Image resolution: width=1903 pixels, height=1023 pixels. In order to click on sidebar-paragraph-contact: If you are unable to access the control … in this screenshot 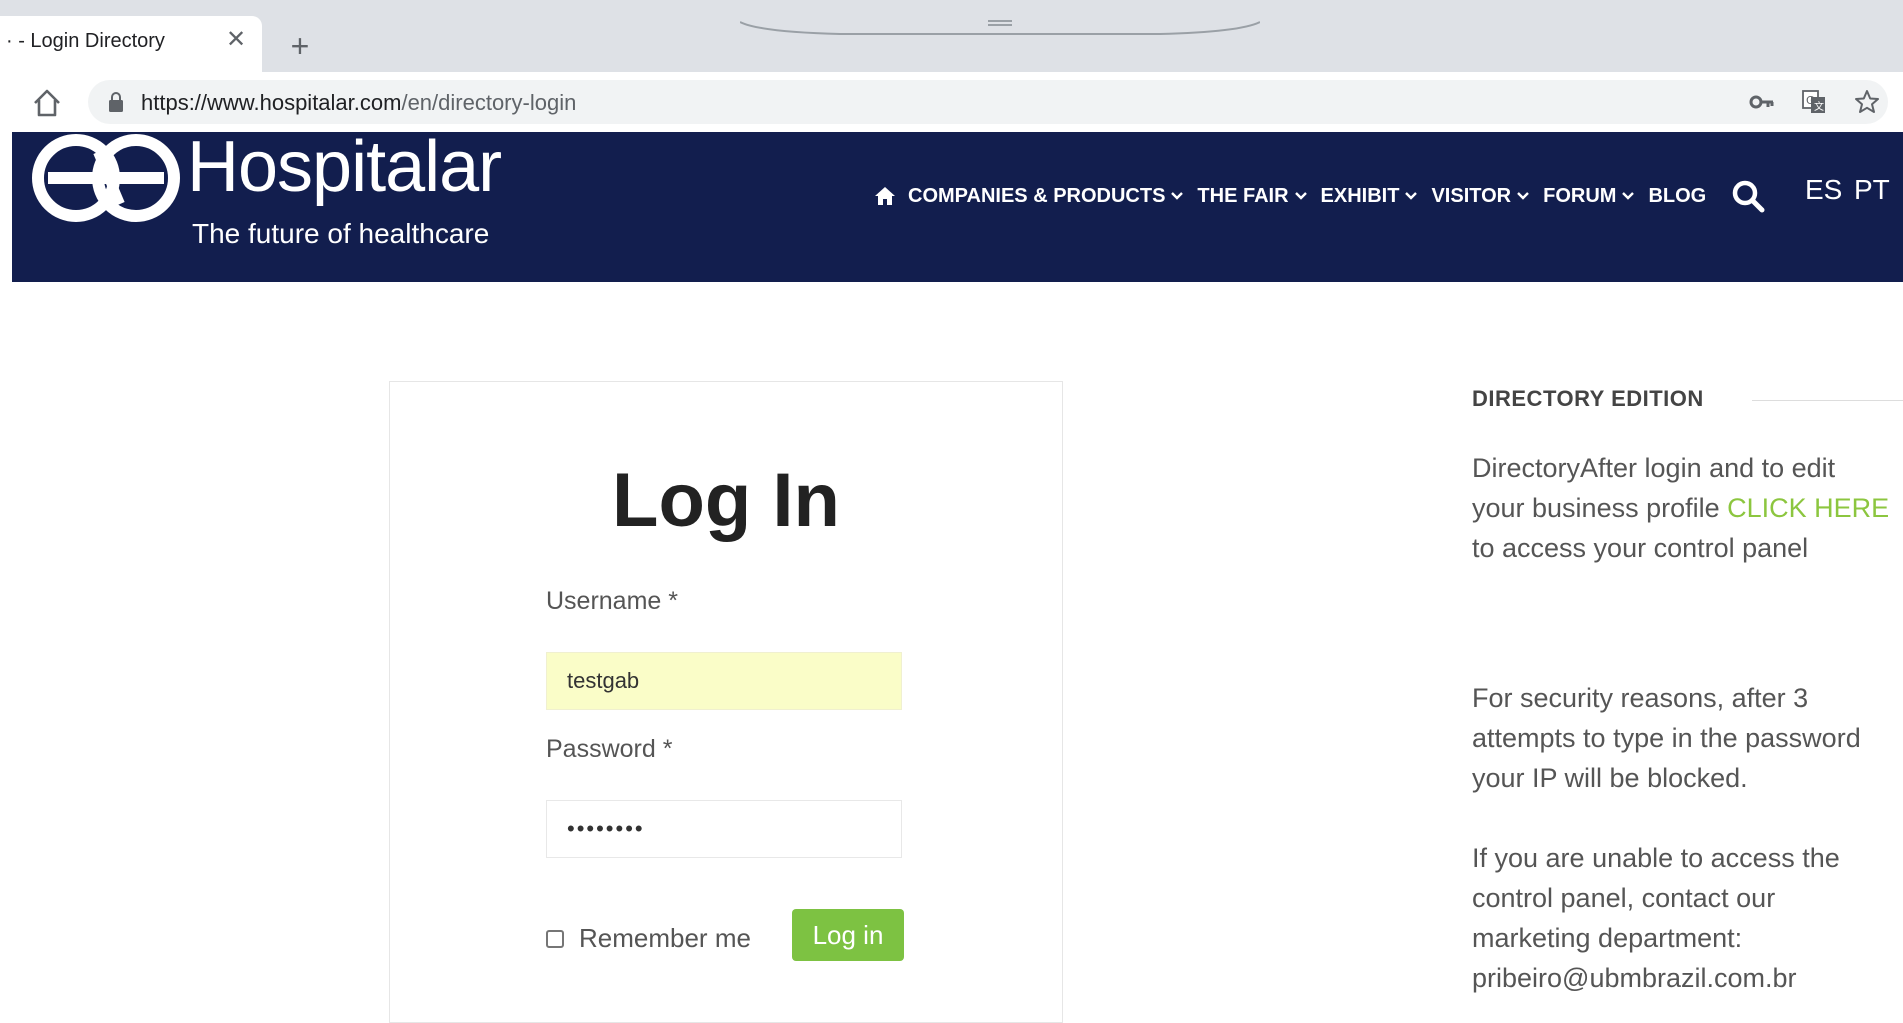, I will do `click(1656, 918)`.